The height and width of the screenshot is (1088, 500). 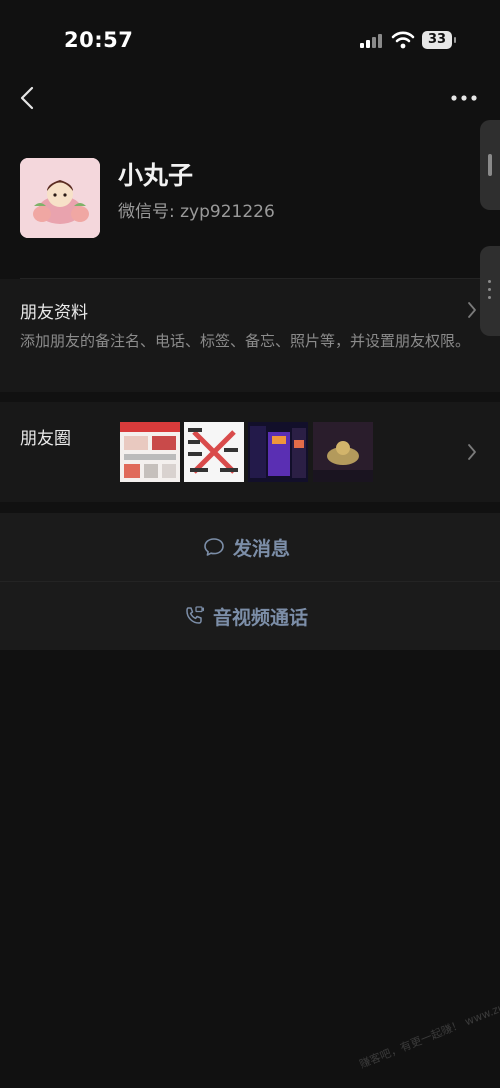 I want to click on send-message-button: 发消息, so click(x=250, y=547).